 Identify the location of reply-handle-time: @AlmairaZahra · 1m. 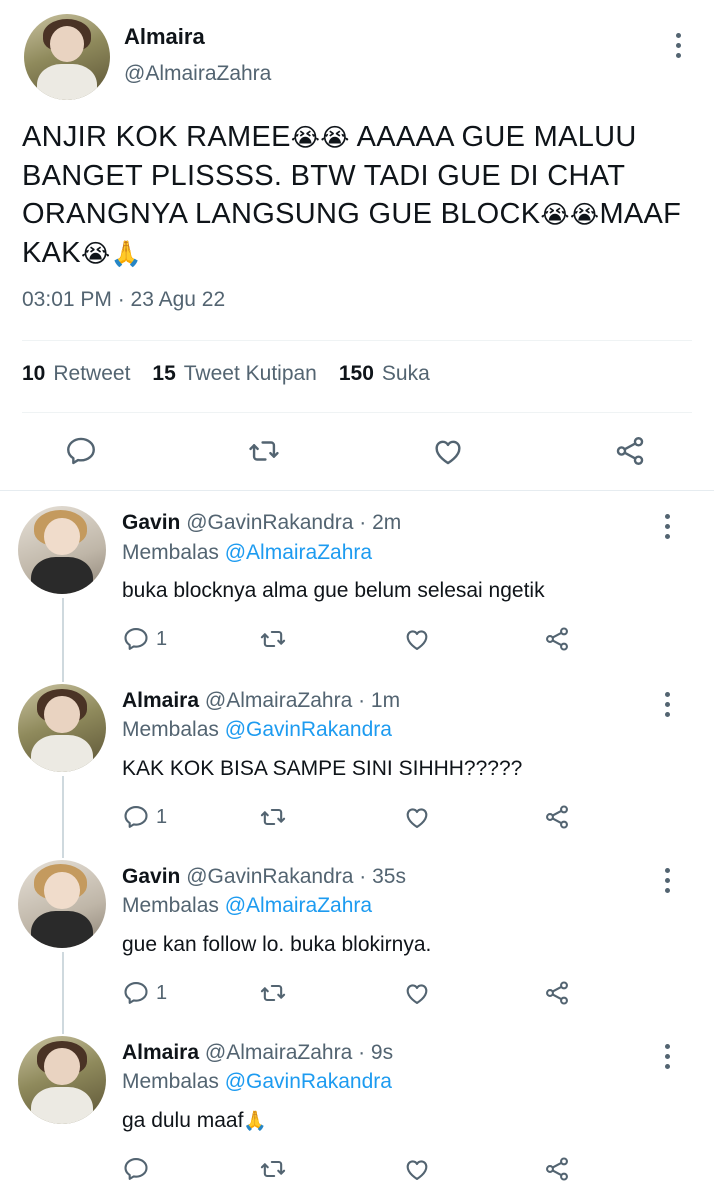
(302, 700).